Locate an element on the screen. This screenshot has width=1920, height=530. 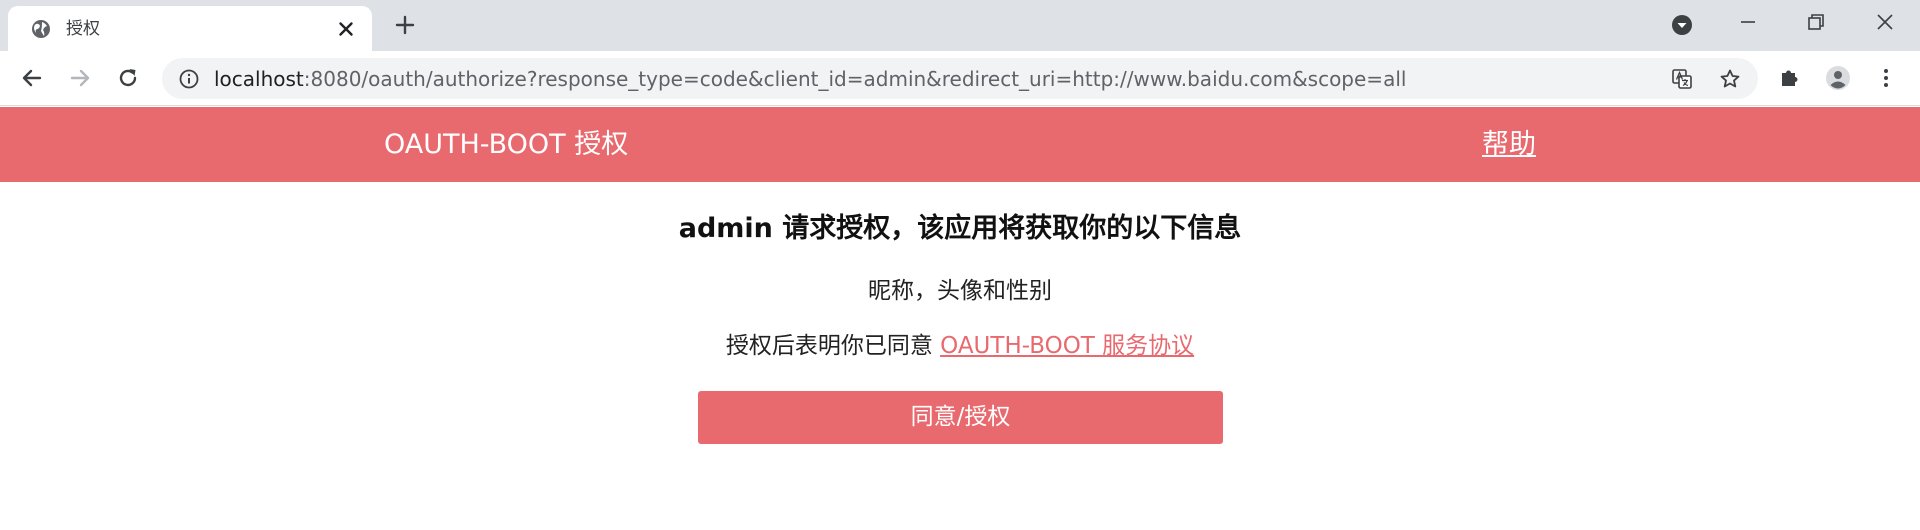
globe-icon is located at coordinates (41, 29).